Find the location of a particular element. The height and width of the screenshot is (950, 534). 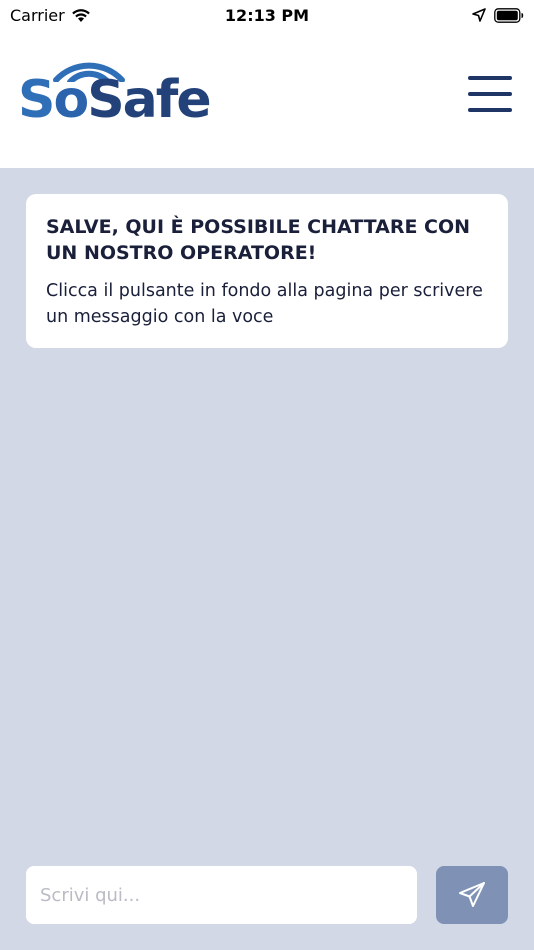

location-arrow-icon is located at coordinates (479, 15).